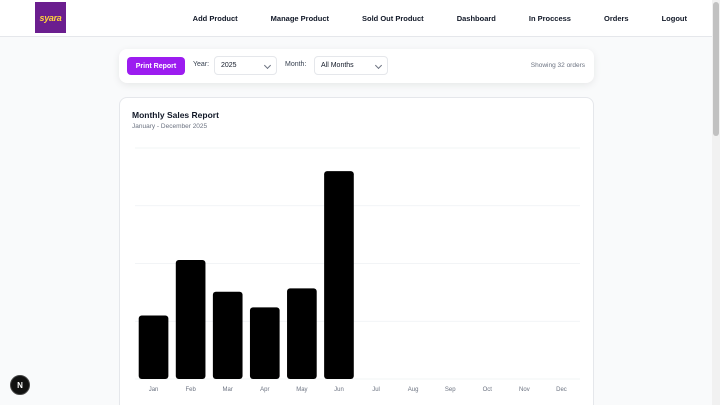 The height and width of the screenshot is (405, 720). Describe the element at coordinates (674, 18) in the screenshot. I see `nav-logout: Logout` at that location.